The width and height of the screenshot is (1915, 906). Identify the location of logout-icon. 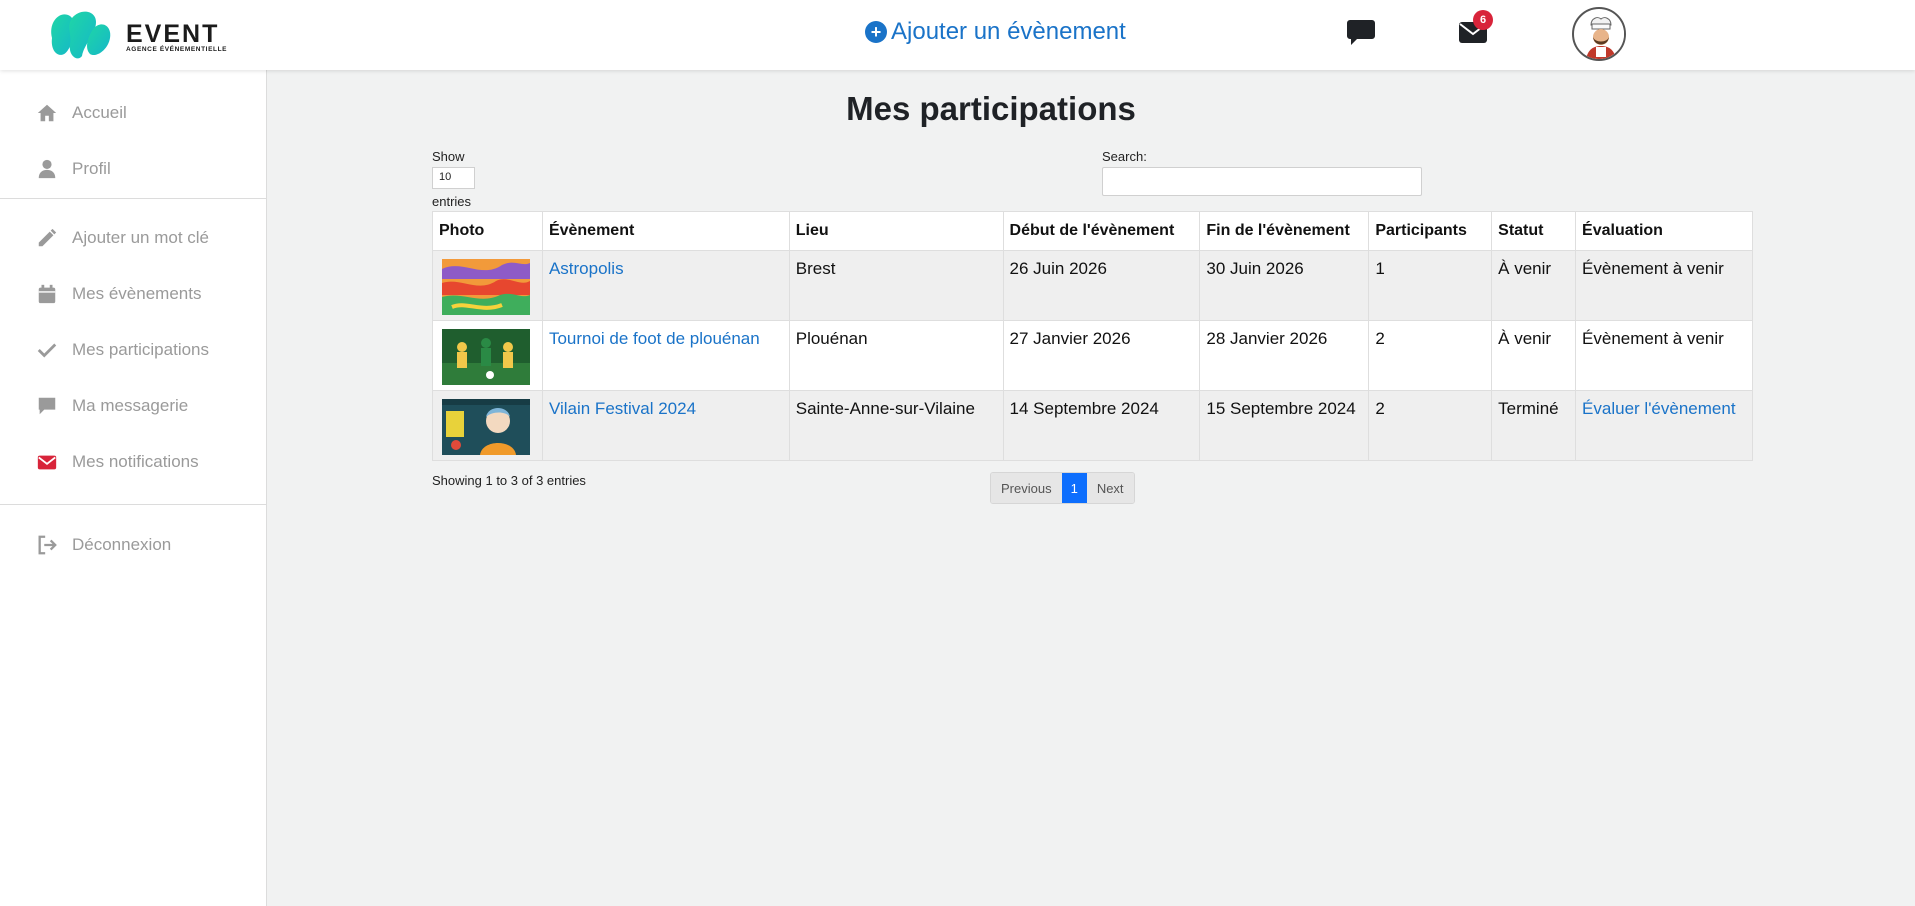
(47, 545).